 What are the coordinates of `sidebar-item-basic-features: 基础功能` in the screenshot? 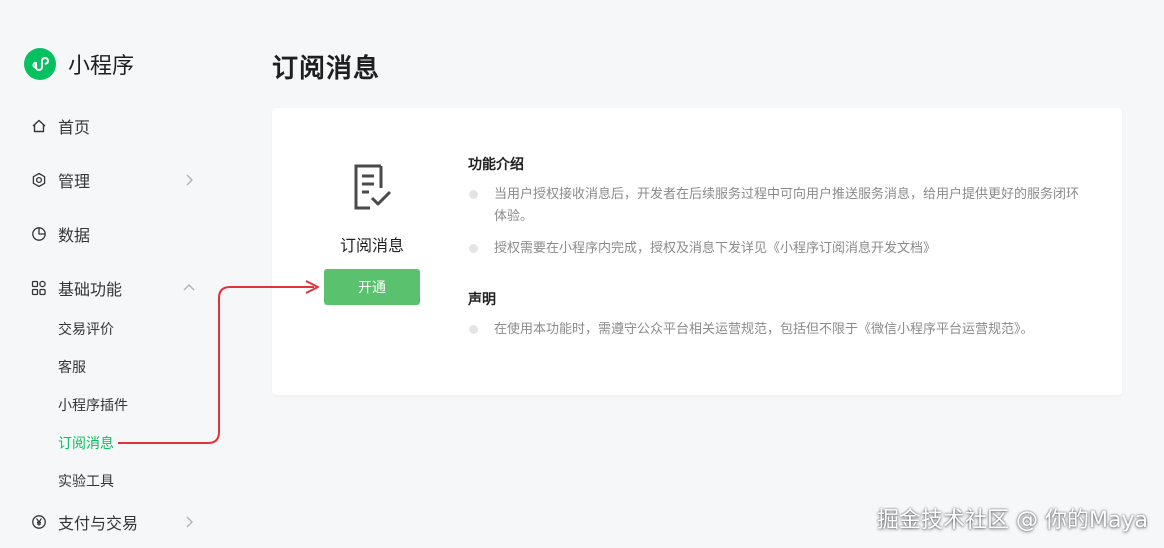 It's located at (115, 288).